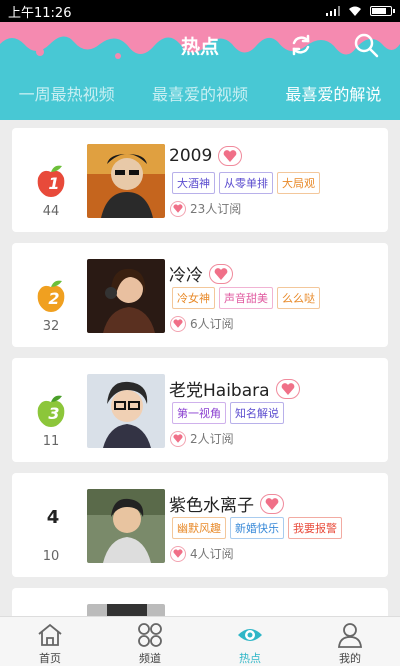 This screenshot has width=400, height=666. I want to click on nav-mine: 我的, so click(350, 641).